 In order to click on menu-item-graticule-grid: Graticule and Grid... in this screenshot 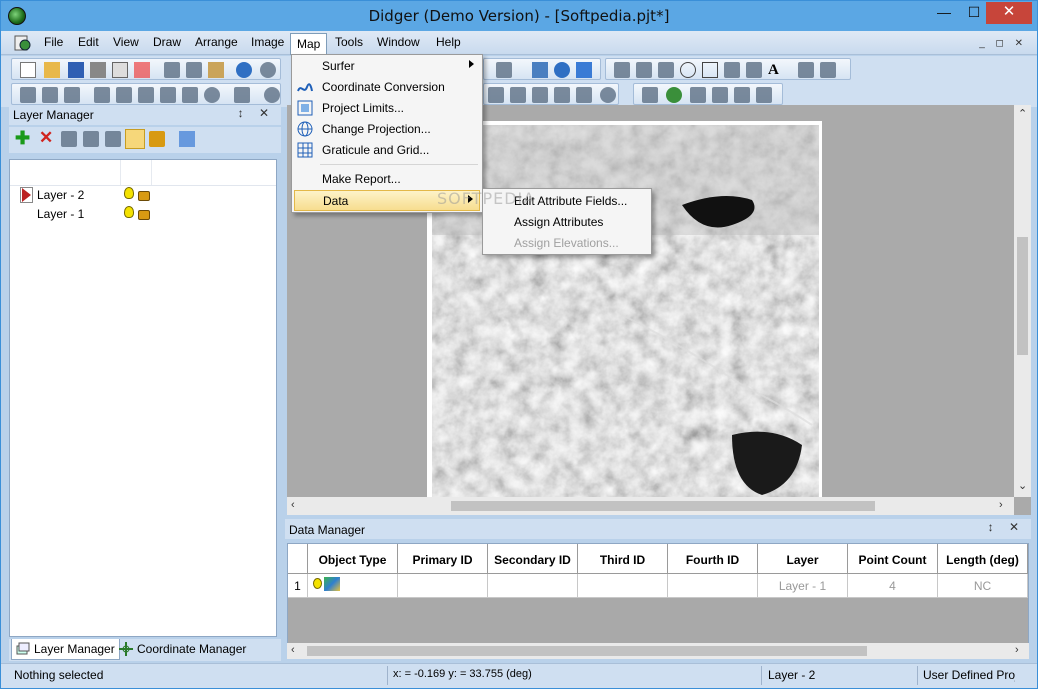, I will do `click(387, 150)`.